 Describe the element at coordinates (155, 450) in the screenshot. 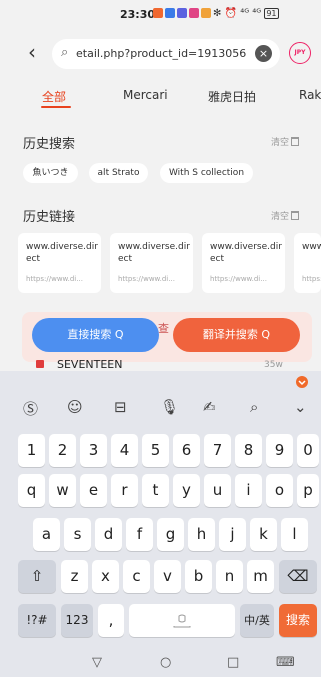

I see `key-5: 5` at that location.